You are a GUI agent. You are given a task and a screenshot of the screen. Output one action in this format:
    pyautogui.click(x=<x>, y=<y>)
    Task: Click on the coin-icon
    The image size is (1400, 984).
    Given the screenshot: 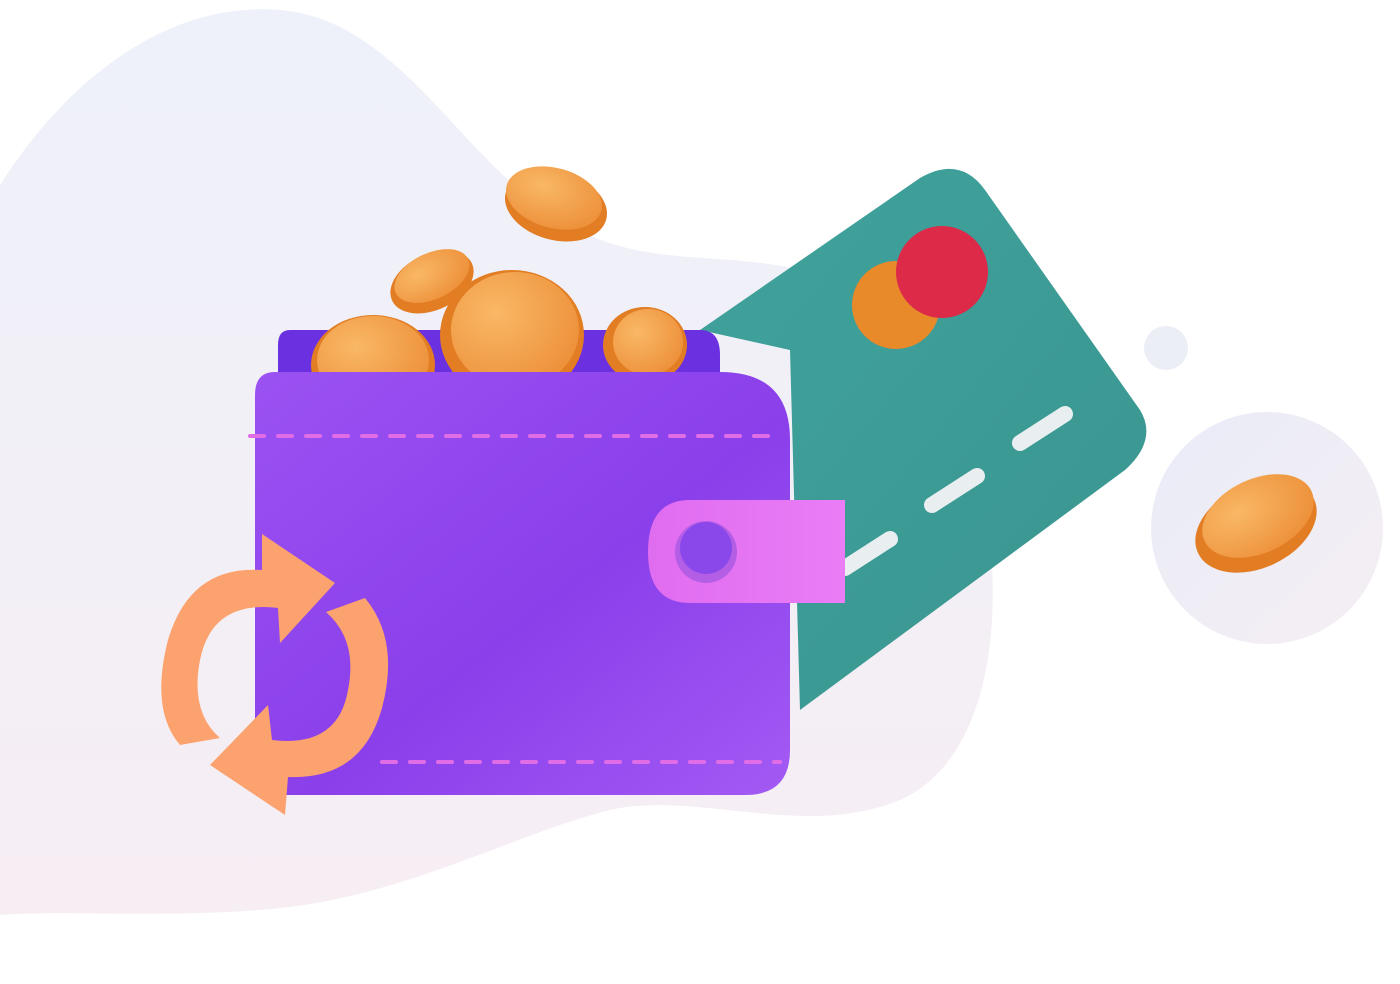 What is the action you would take?
    pyautogui.click(x=645, y=345)
    